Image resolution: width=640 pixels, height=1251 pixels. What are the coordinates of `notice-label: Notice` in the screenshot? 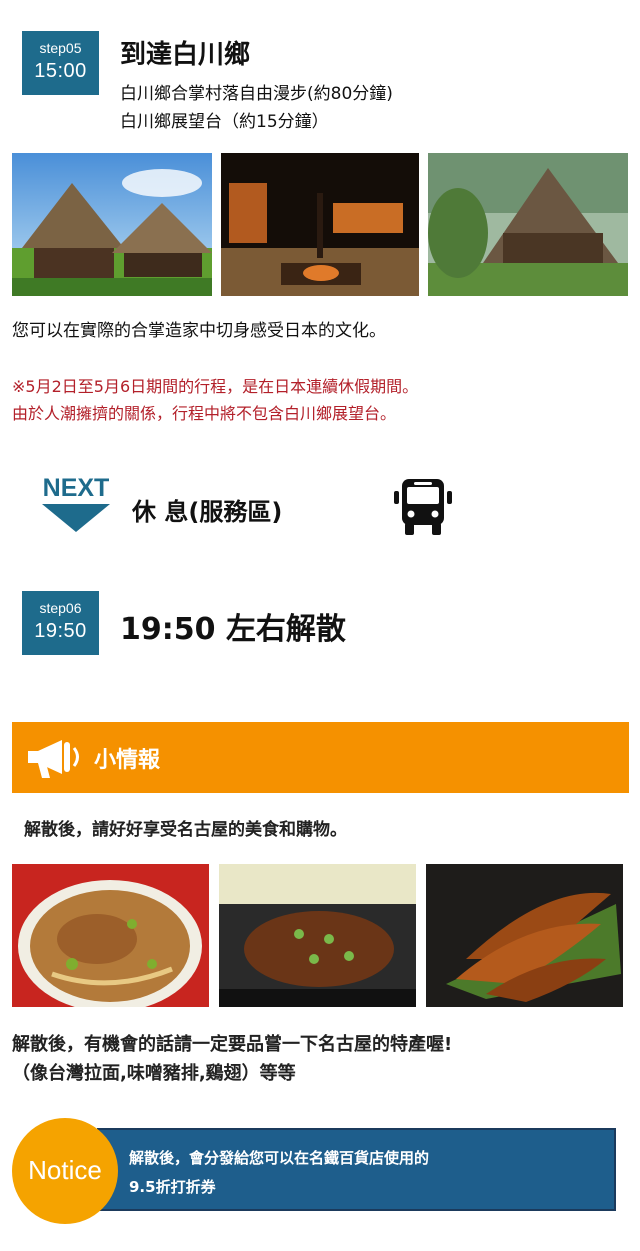 It's located at (65, 1170).